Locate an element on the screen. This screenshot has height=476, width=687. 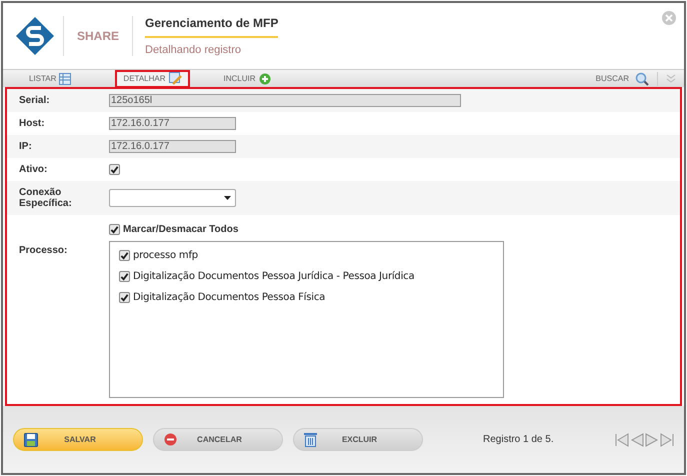
close-icon is located at coordinates (669, 18).